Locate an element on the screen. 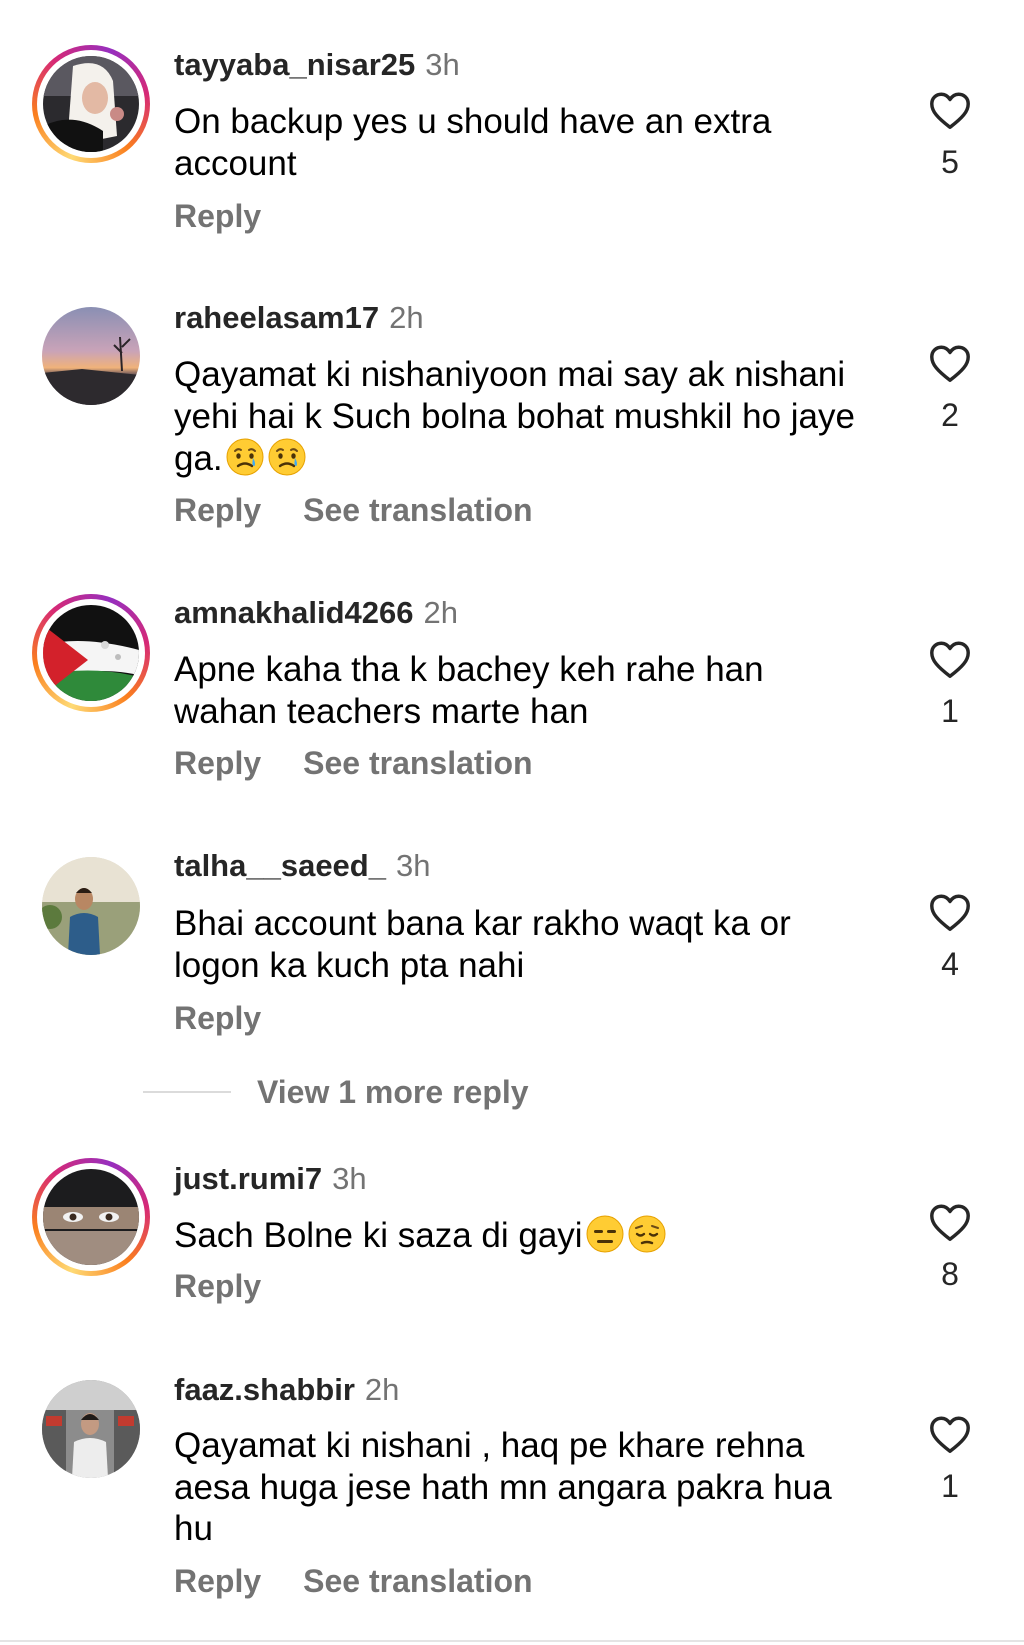  comment-text: Sach Bolne ki saza di gayi is located at coordinates (519, 1235).